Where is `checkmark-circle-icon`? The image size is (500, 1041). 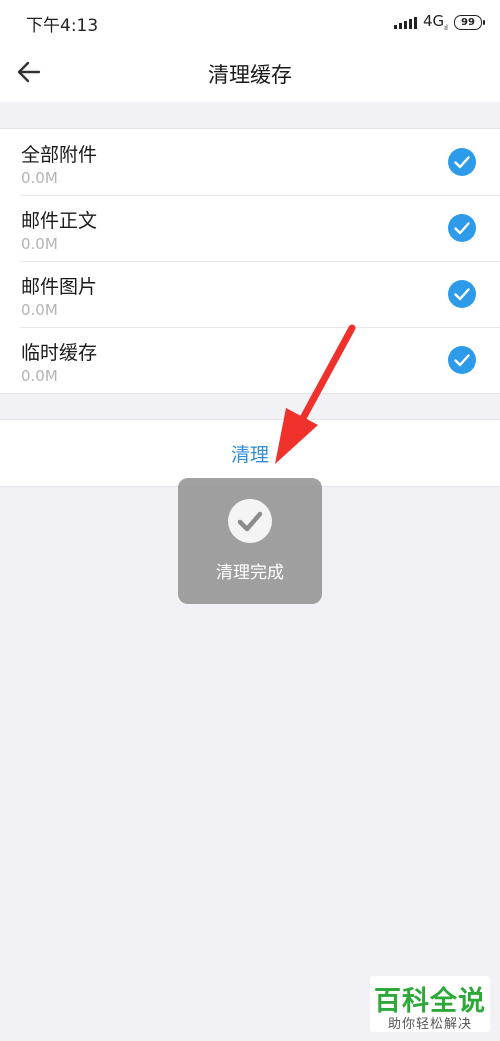
checkmark-circle-icon is located at coordinates (250, 521).